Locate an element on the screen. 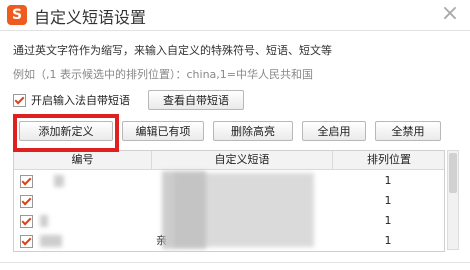 The height and width of the screenshot is (270, 470). column-header-phrase: 自定义短语 is located at coordinates (241, 160).